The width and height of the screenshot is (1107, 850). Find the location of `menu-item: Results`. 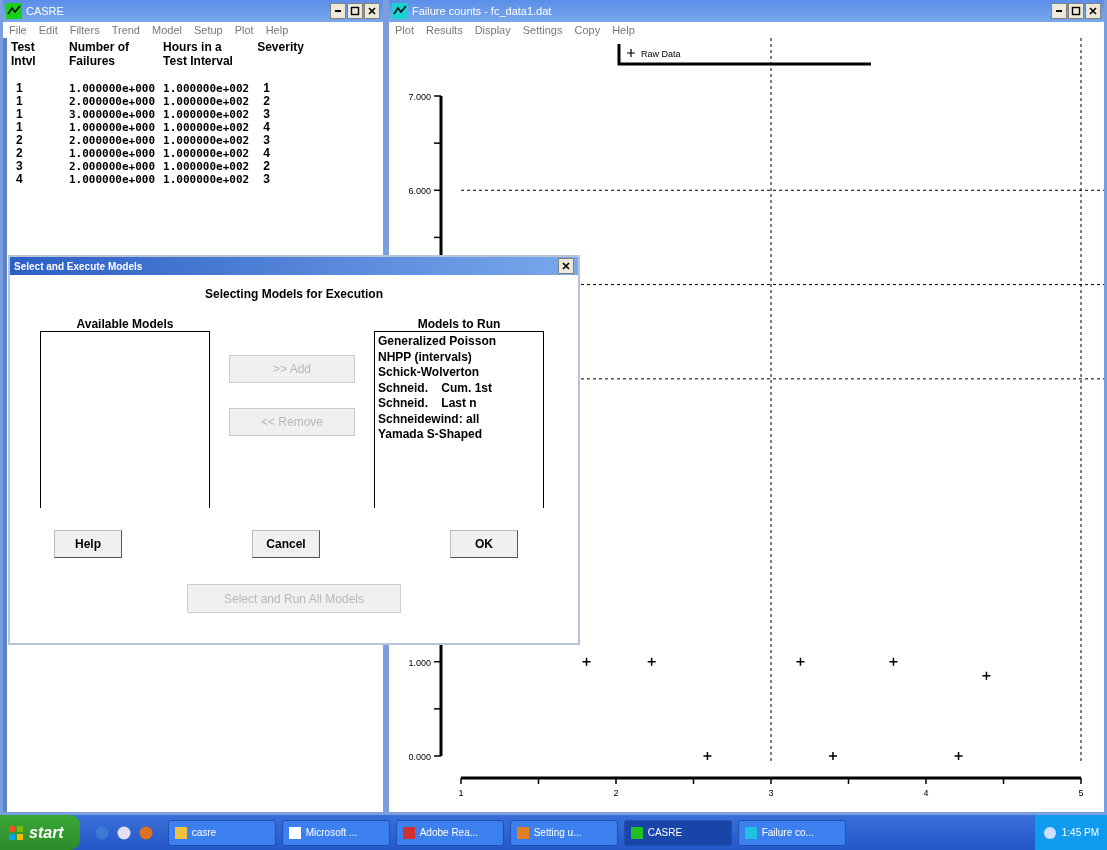

menu-item: Results is located at coordinates (444, 30).